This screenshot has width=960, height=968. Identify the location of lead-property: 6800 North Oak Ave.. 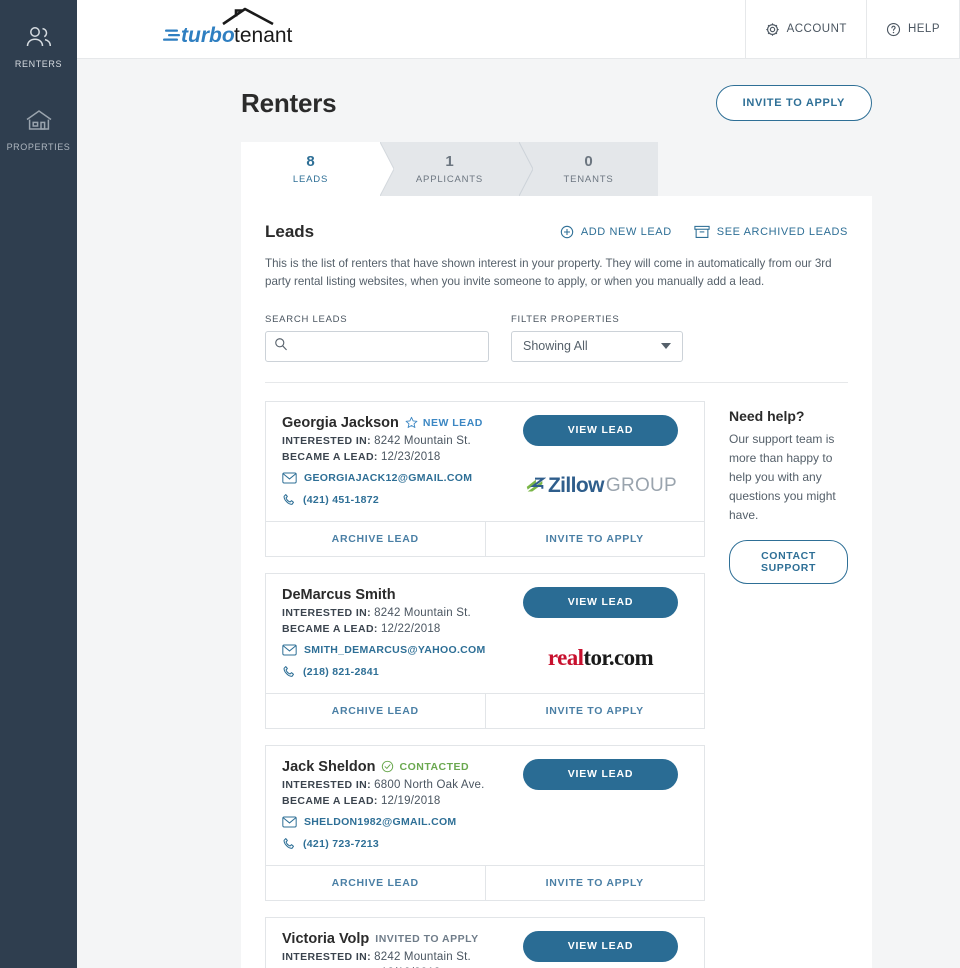
(429, 784).